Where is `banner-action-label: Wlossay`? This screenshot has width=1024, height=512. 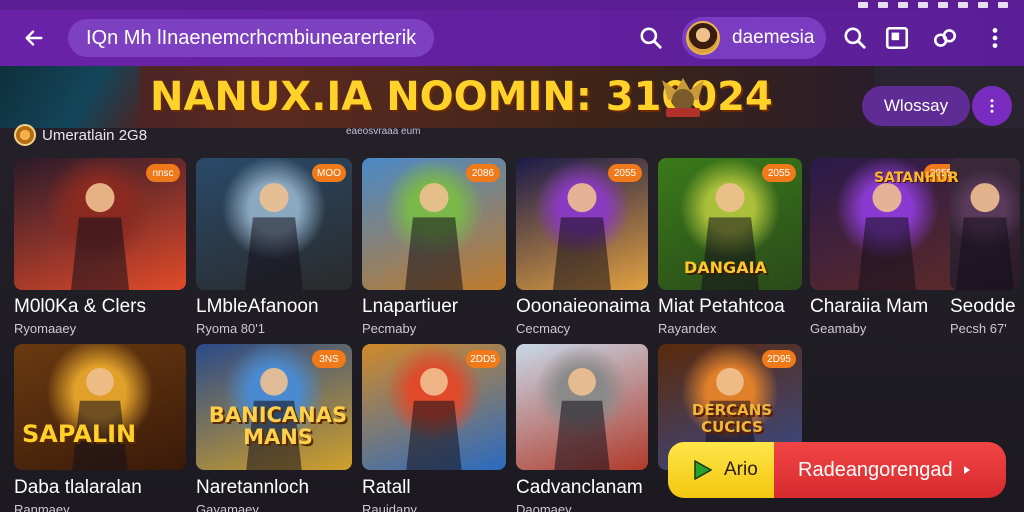
banner-action-label: Wlossay is located at coordinates (916, 105).